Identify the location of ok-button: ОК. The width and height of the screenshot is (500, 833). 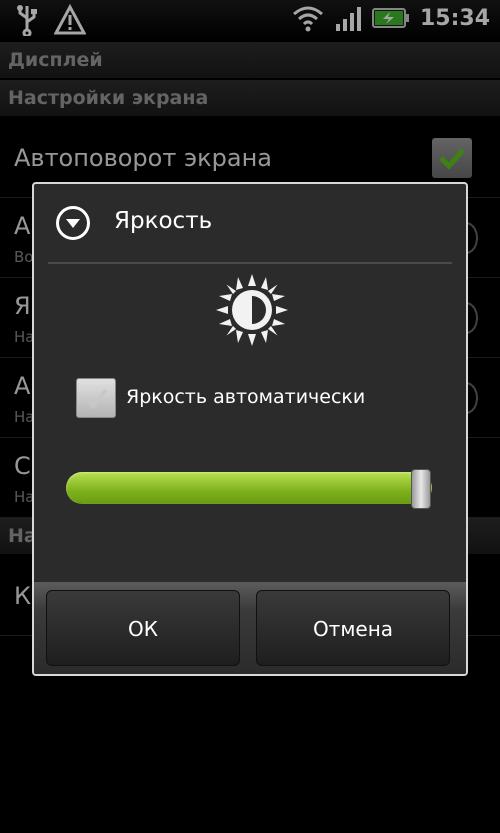
(143, 628).